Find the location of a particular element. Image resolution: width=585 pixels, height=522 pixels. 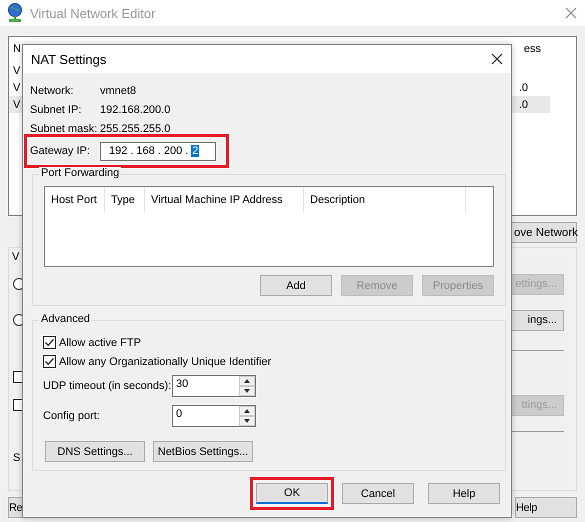

ip-address-field: 192 . 168 . 200 . 2 is located at coordinates (158, 151).